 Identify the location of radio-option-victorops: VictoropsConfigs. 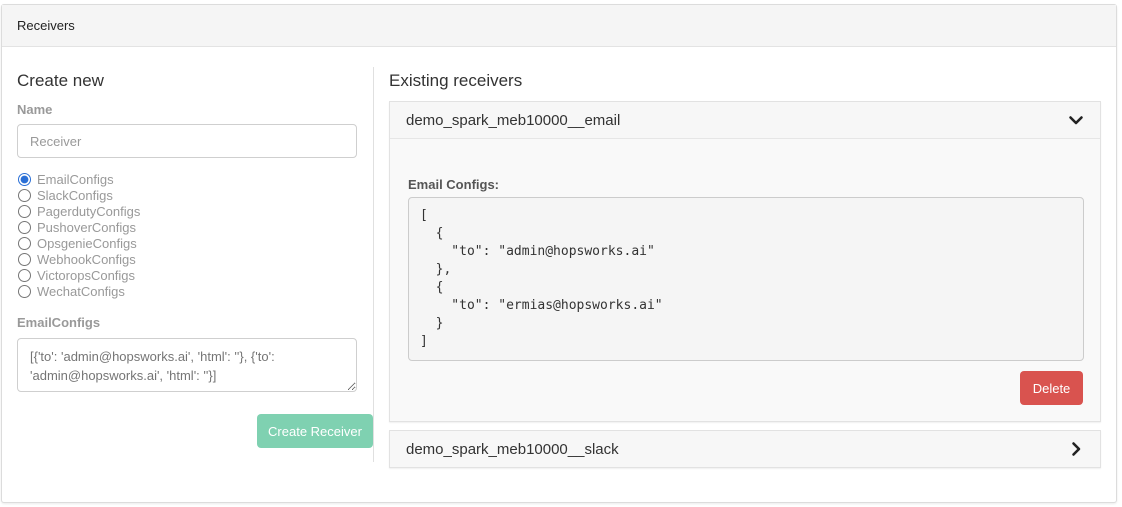
(187, 275).